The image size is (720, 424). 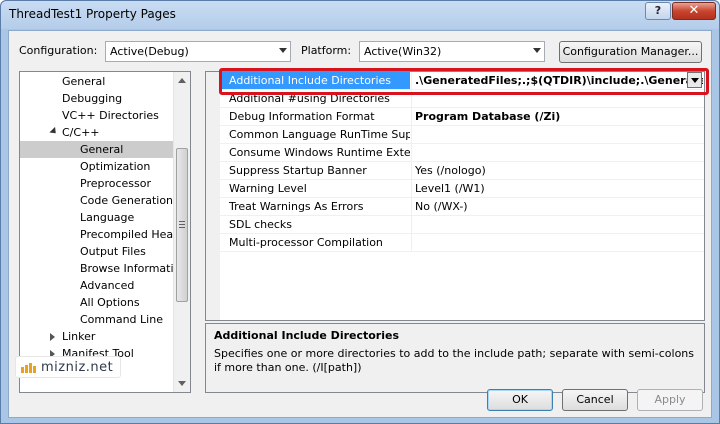 What do you see at coordinates (97, 132) in the screenshot?
I see `tree-item-c-cpp: C/C++` at bounding box center [97, 132].